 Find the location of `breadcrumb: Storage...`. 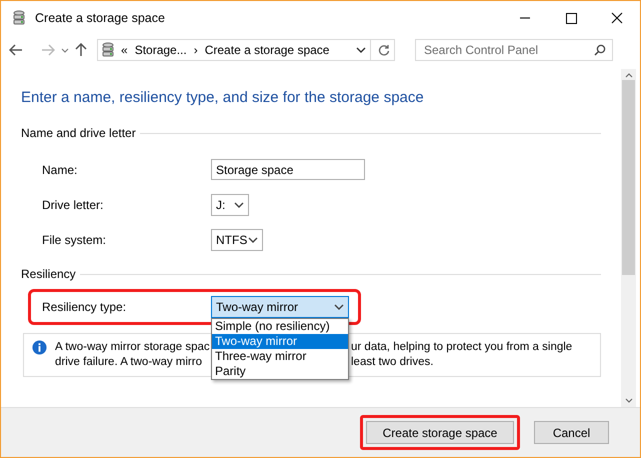

breadcrumb: Storage... is located at coordinates (160, 50).